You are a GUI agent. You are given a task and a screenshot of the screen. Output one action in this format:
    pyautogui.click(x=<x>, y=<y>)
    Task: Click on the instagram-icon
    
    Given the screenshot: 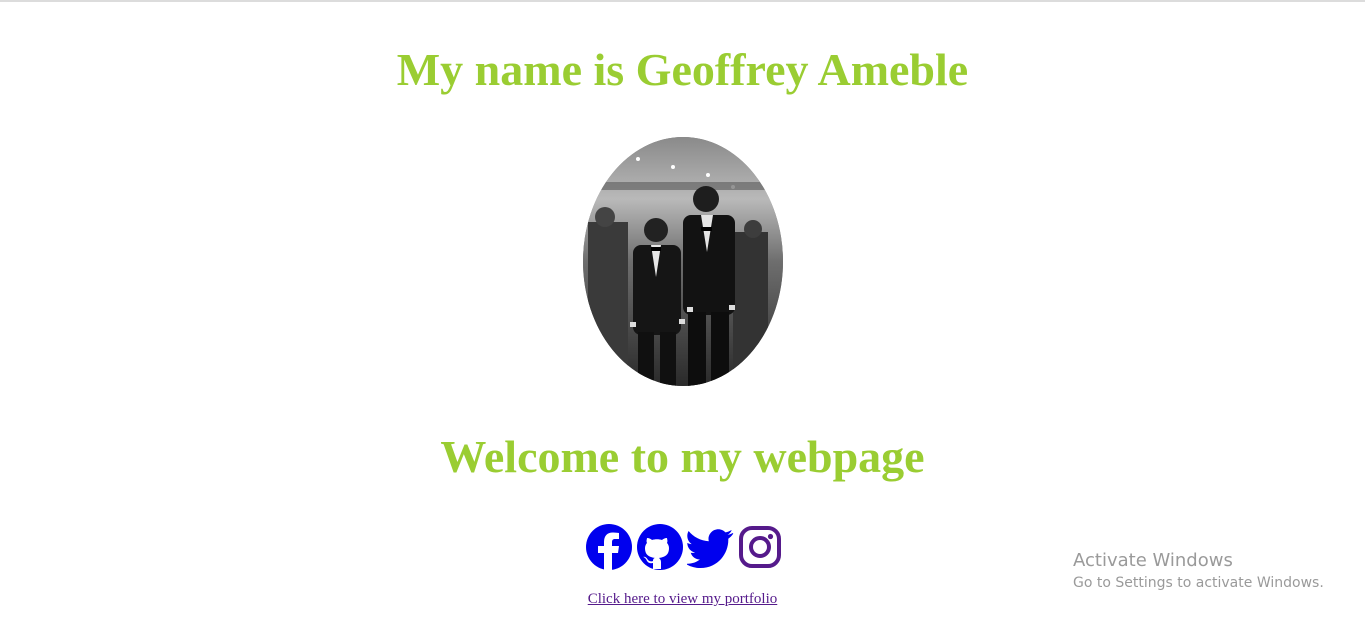 What is the action you would take?
    pyautogui.click(x=760, y=547)
    